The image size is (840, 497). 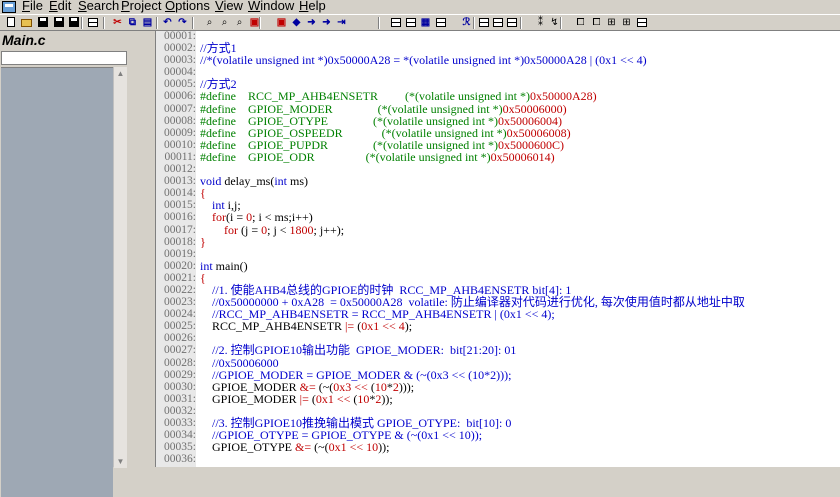 What do you see at coordinates (58, 22) in the screenshot?
I see `save-all-icon` at bounding box center [58, 22].